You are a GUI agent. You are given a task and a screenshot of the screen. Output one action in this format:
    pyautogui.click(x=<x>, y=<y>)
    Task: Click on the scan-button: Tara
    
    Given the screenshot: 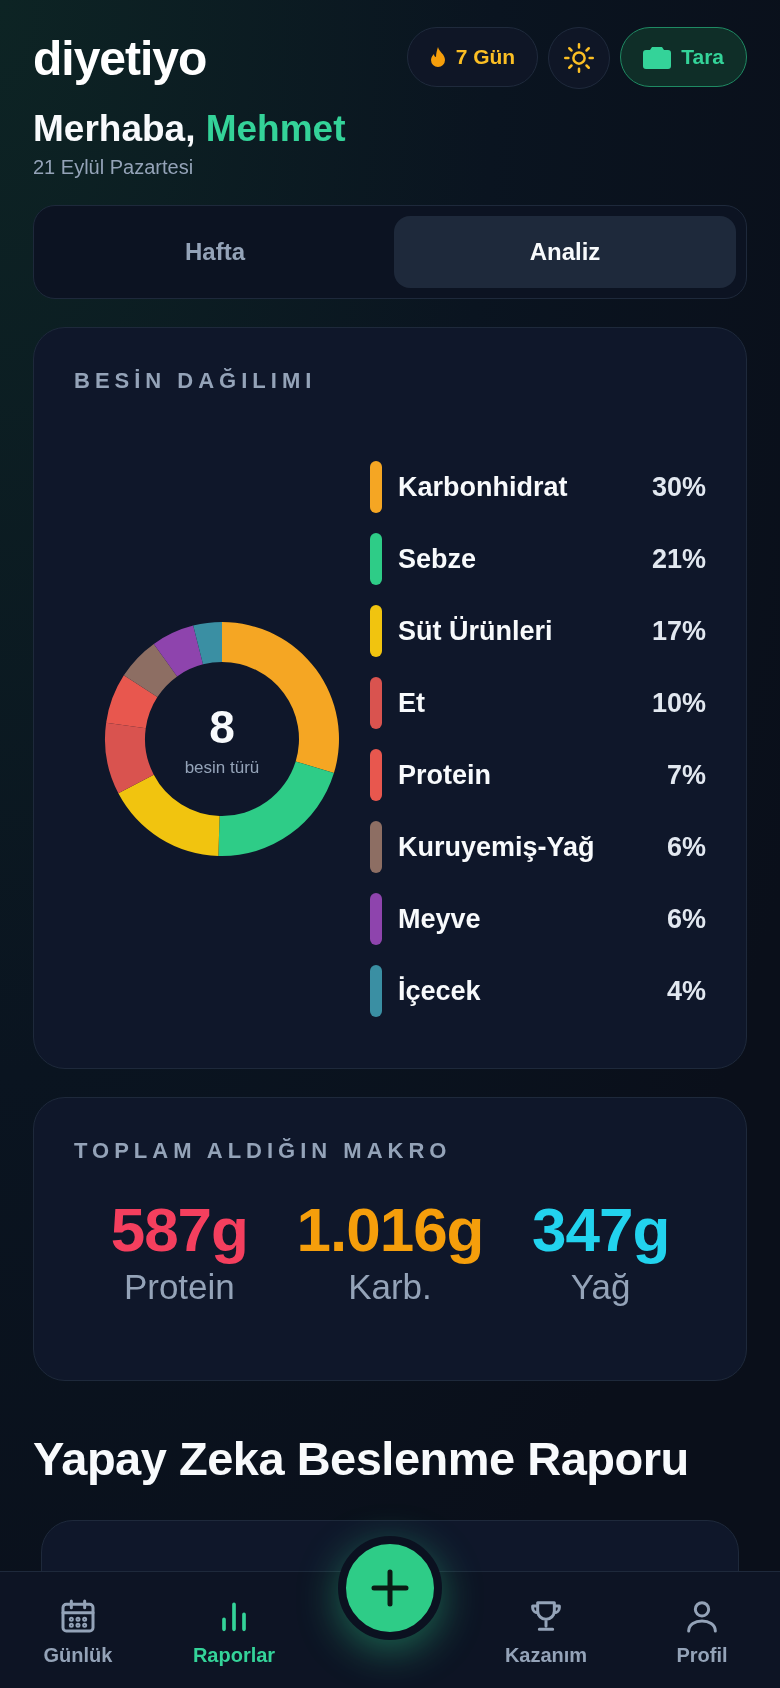 What is the action you would take?
    pyautogui.click(x=683, y=57)
    